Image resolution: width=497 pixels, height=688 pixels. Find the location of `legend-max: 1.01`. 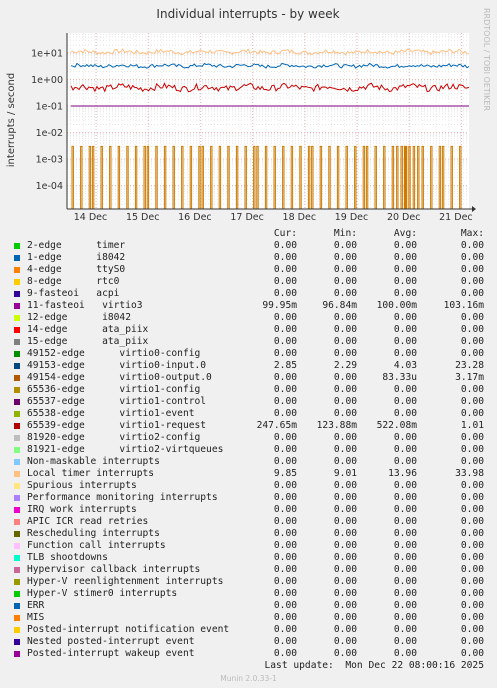

legend-max: 1.01 is located at coordinates (472, 425).